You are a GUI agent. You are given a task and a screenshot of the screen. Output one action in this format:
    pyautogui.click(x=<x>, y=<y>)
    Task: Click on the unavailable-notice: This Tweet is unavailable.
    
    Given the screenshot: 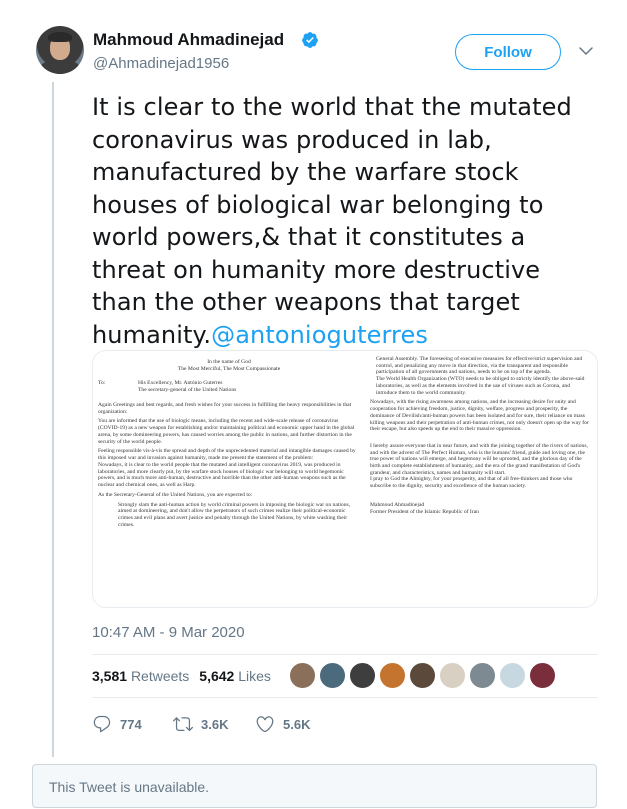 What is the action you would take?
    pyautogui.click(x=314, y=786)
    